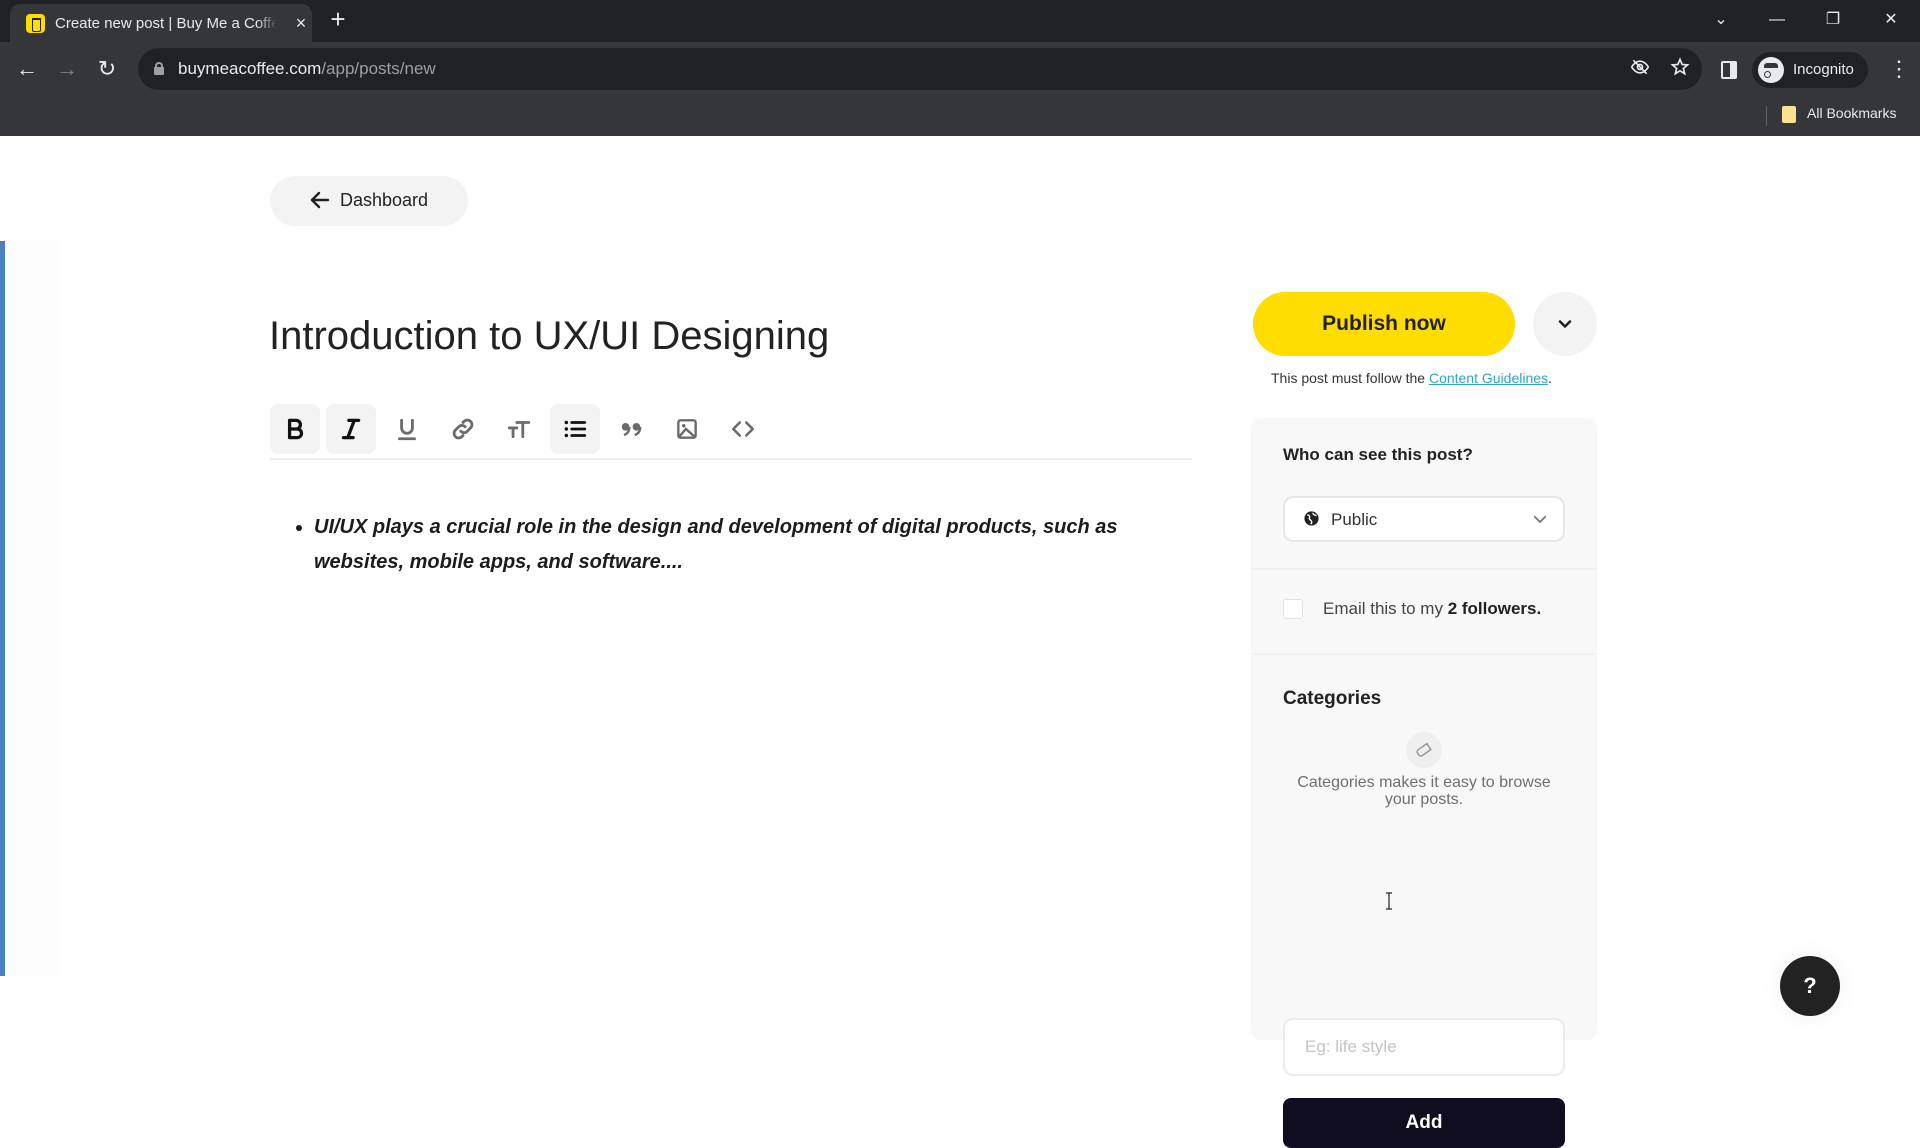 Image resolution: width=1920 pixels, height=1148 pixels. What do you see at coordinates (1550, 378) in the screenshot?
I see `guidelines-suffix: .` at bounding box center [1550, 378].